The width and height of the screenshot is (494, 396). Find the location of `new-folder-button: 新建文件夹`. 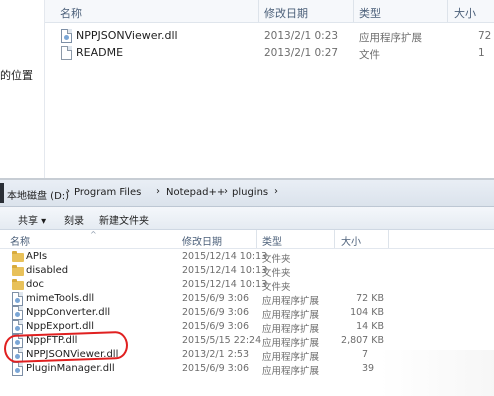

new-folder-button: 新建文件夹 is located at coordinates (124, 219).